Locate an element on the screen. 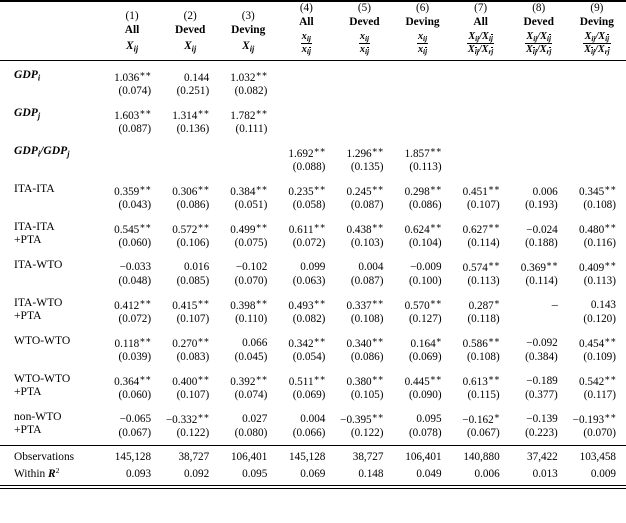  coefficient-cell: 0.542∗∗ is located at coordinates (597, 380).